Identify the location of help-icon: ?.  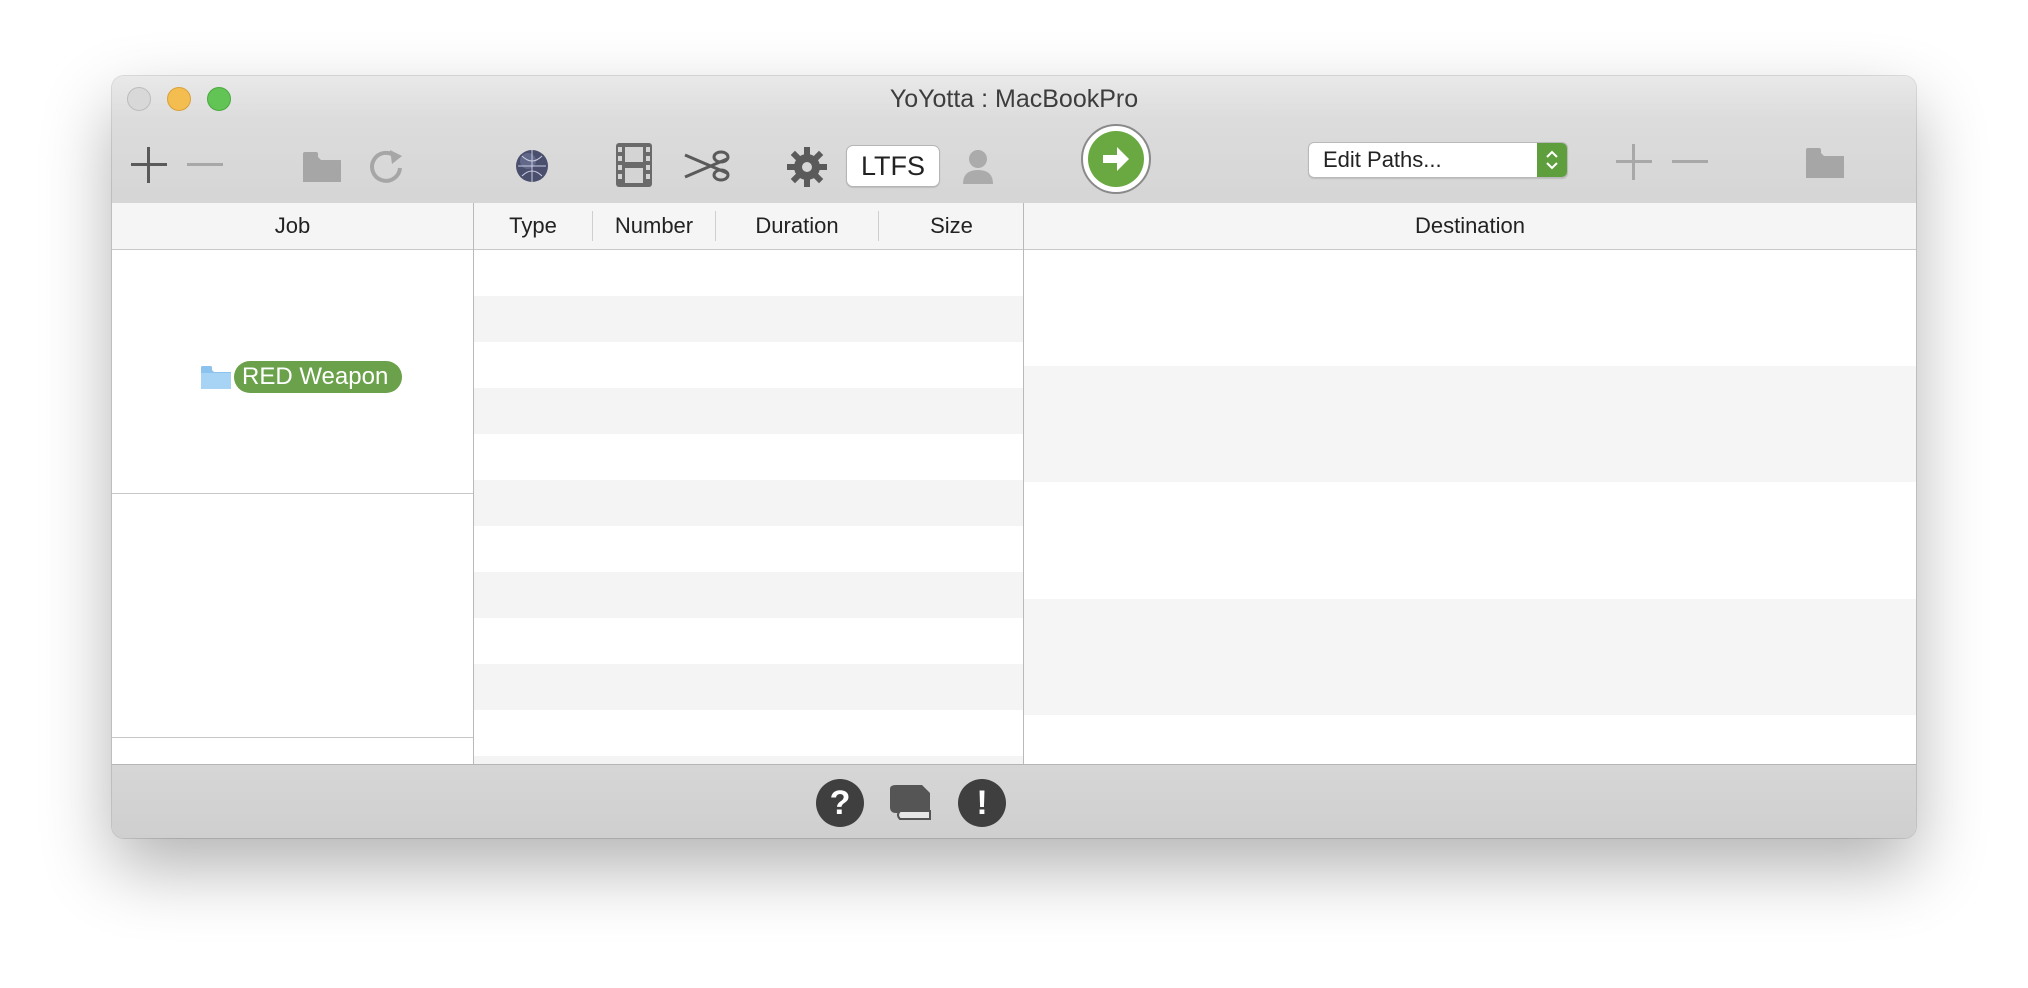
(840, 803).